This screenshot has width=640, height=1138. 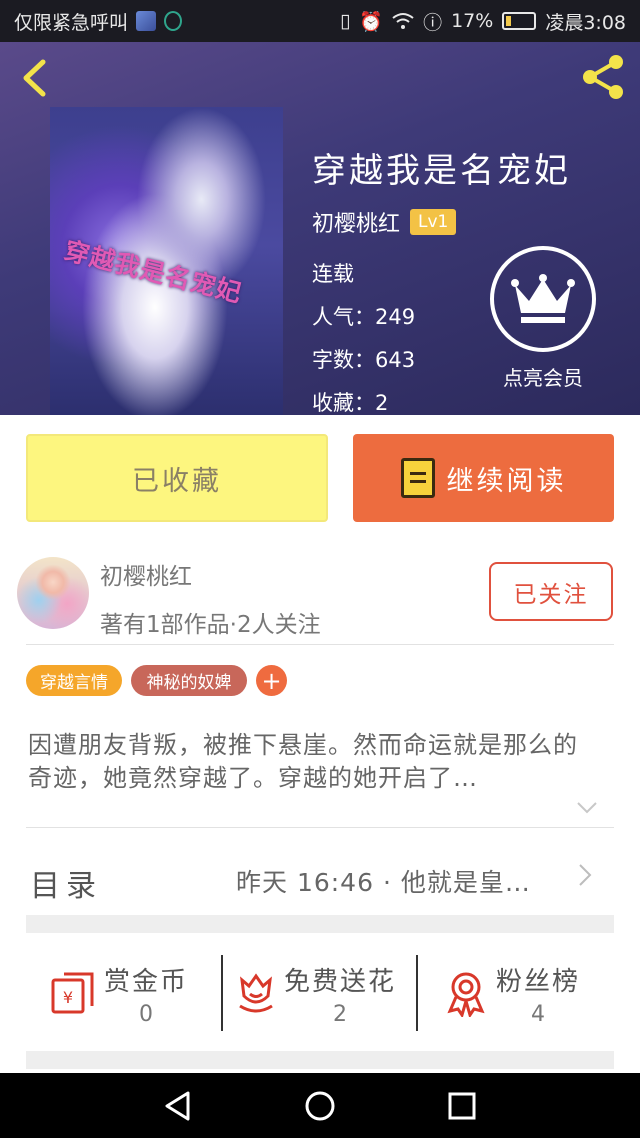 I want to click on nav-back-icon, so click(x=178, y=1106).